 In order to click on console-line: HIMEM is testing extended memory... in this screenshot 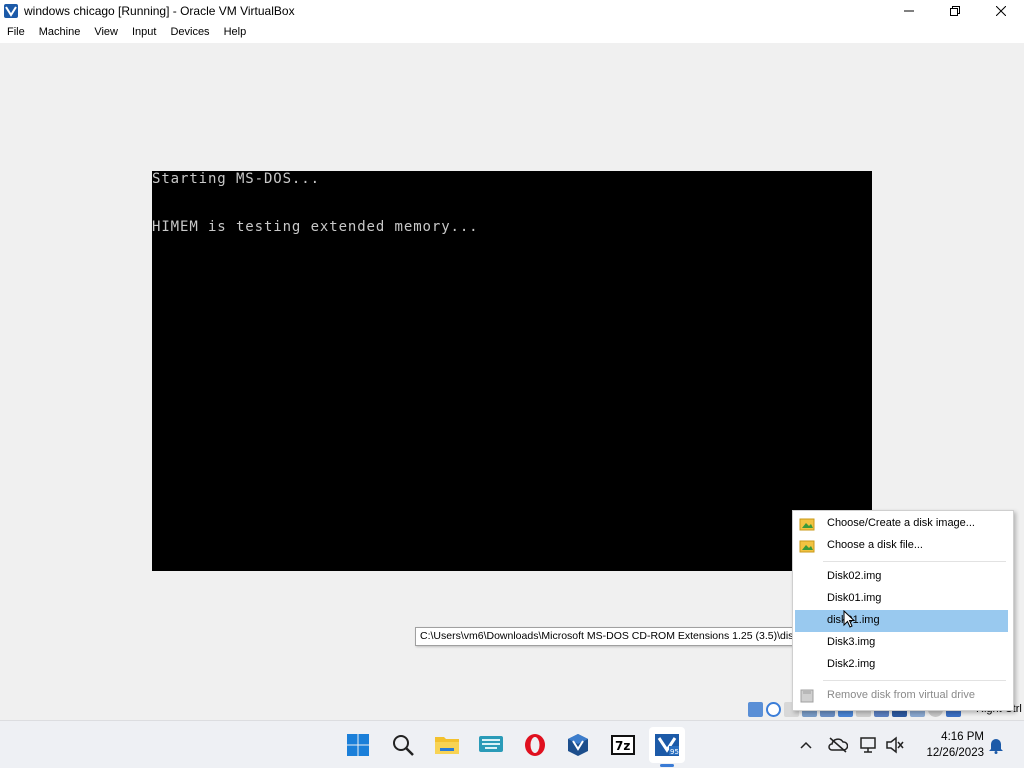, I will do `click(315, 227)`.